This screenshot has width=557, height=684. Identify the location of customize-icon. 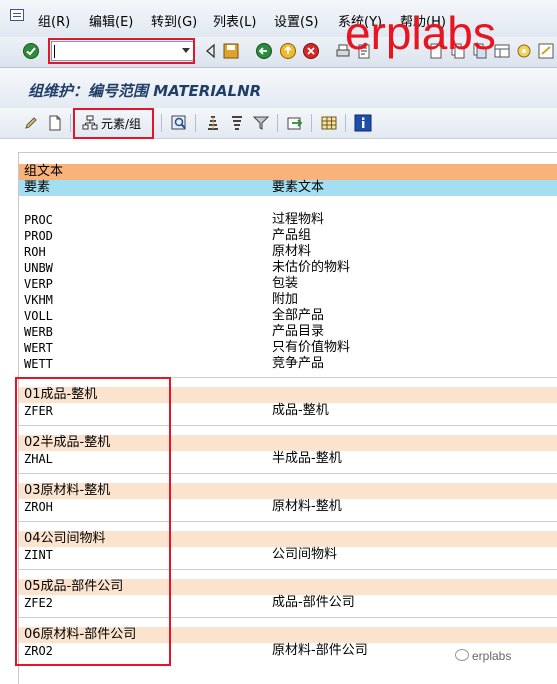
(524, 51).